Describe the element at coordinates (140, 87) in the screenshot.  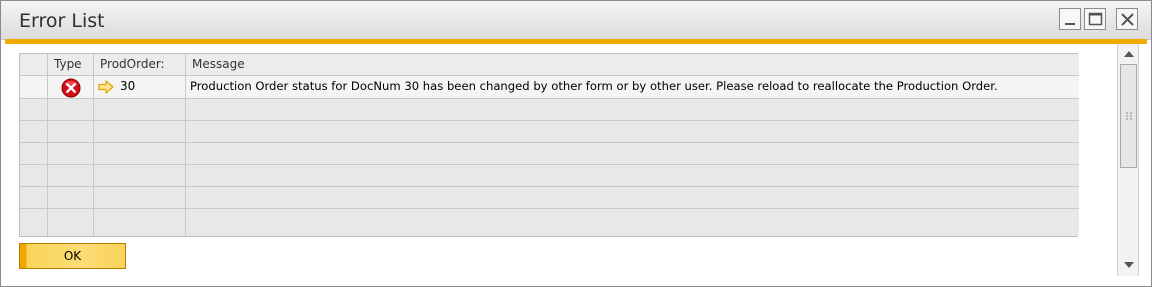
I see `prodorder-cell: 30` at that location.